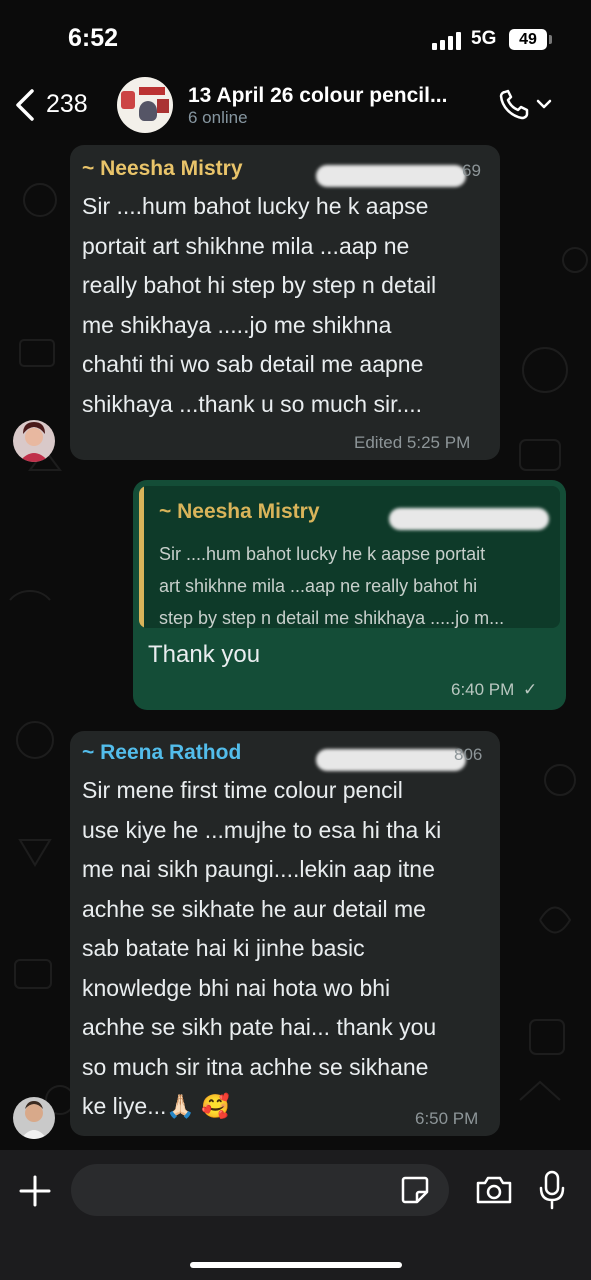 The height and width of the screenshot is (1280, 591). What do you see at coordinates (204, 654) in the screenshot?
I see `message-text: Thank you` at bounding box center [204, 654].